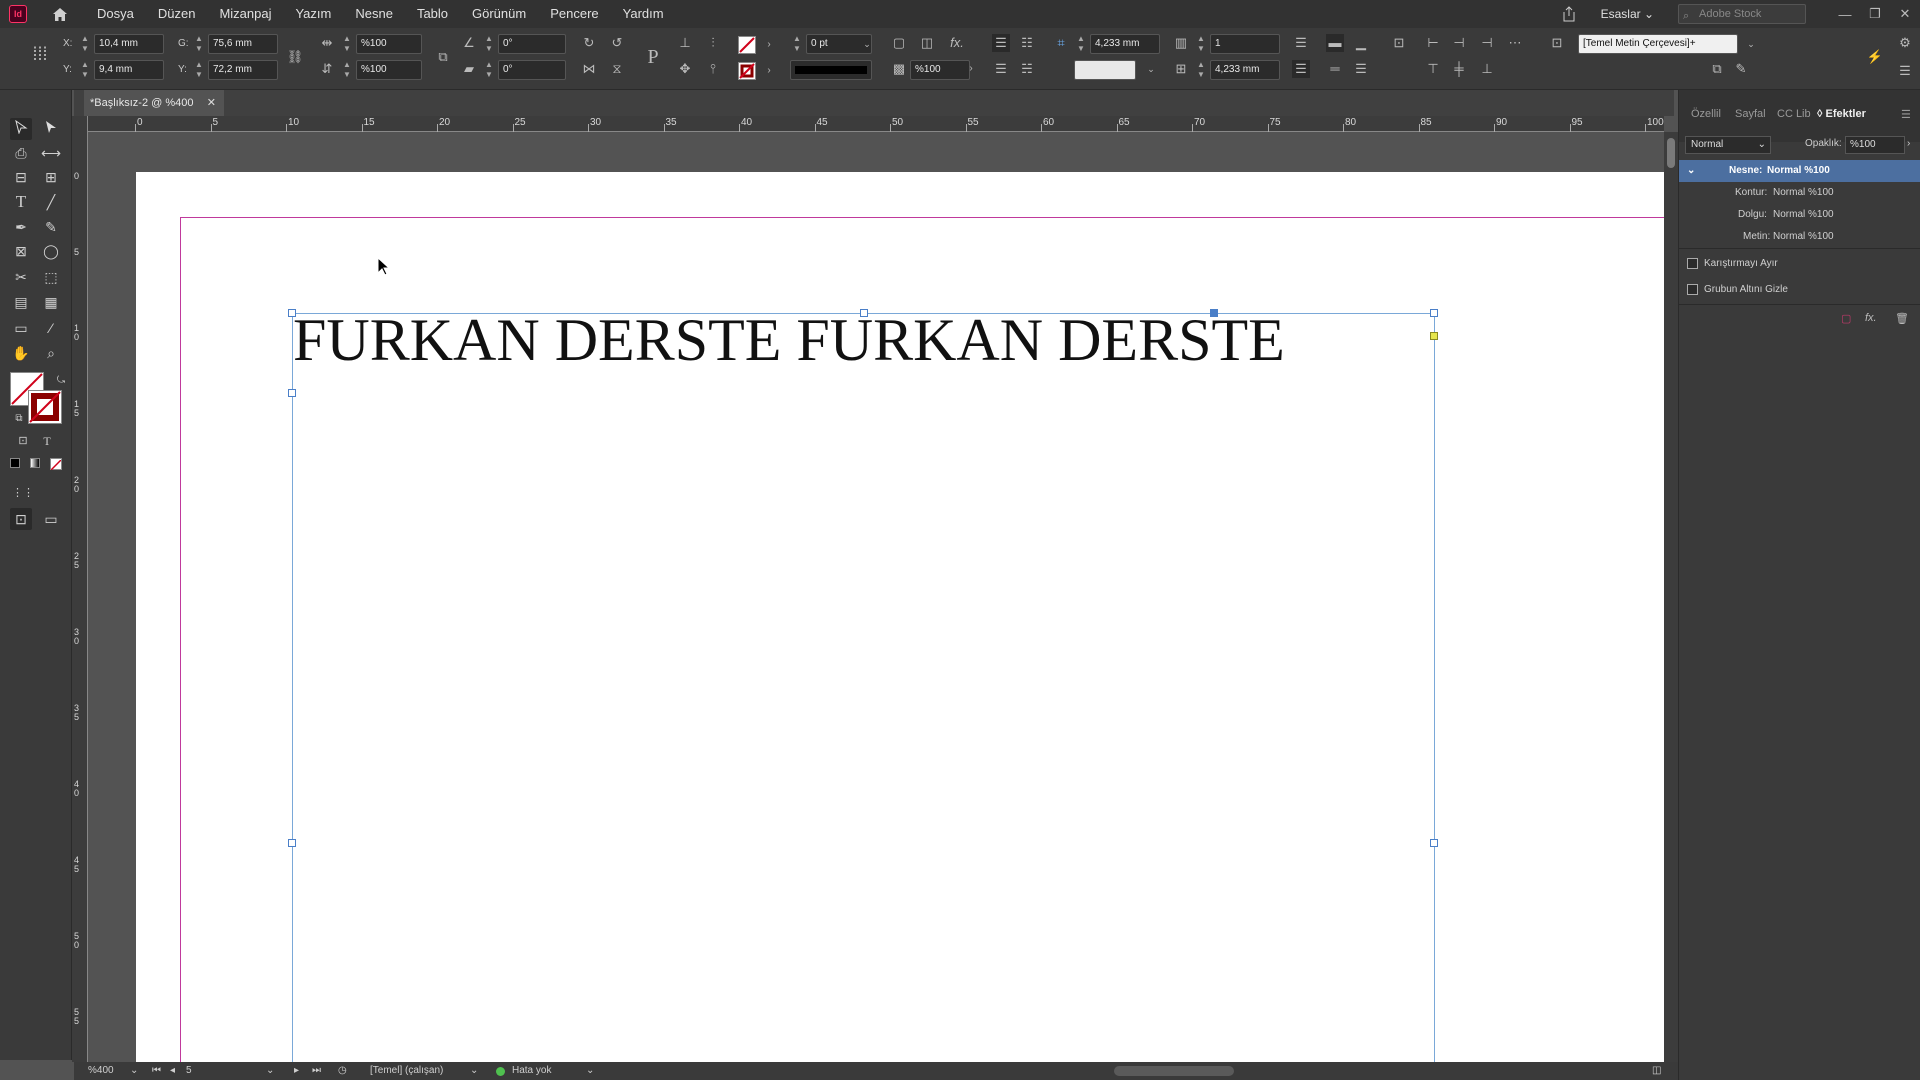 This screenshot has width=1920, height=1080. What do you see at coordinates (769, 45) in the screenshot?
I see `fill-chevron-icon: ›` at bounding box center [769, 45].